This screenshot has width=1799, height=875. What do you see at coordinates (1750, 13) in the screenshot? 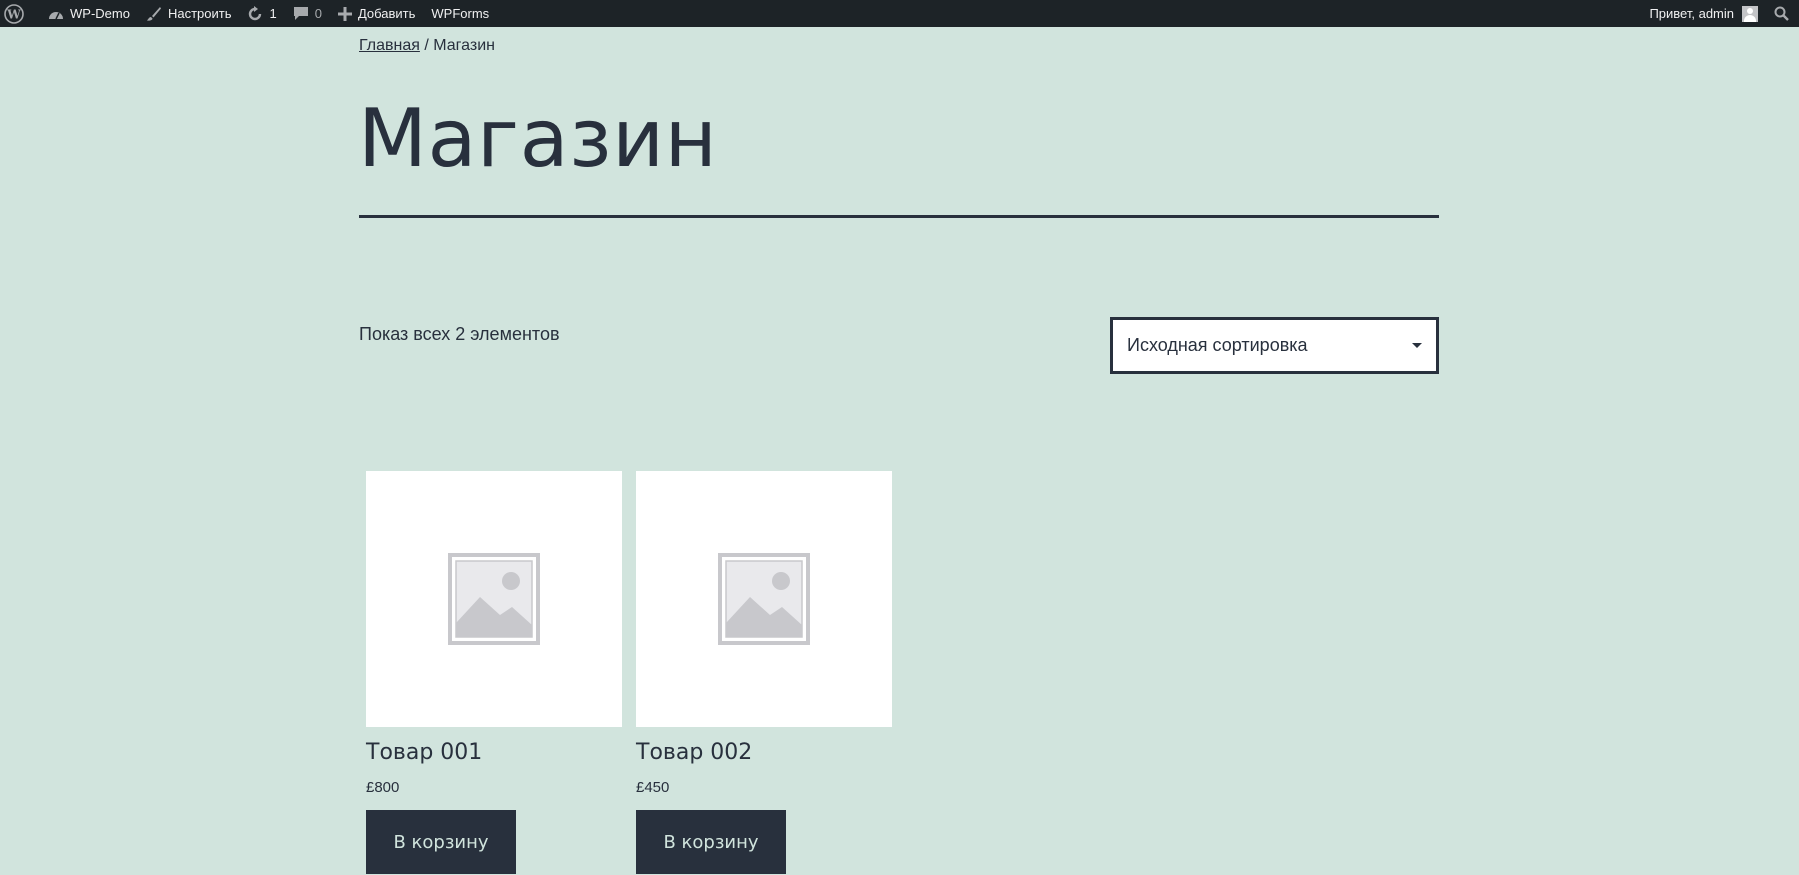
I see `avatar` at bounding box center [1750, 13].